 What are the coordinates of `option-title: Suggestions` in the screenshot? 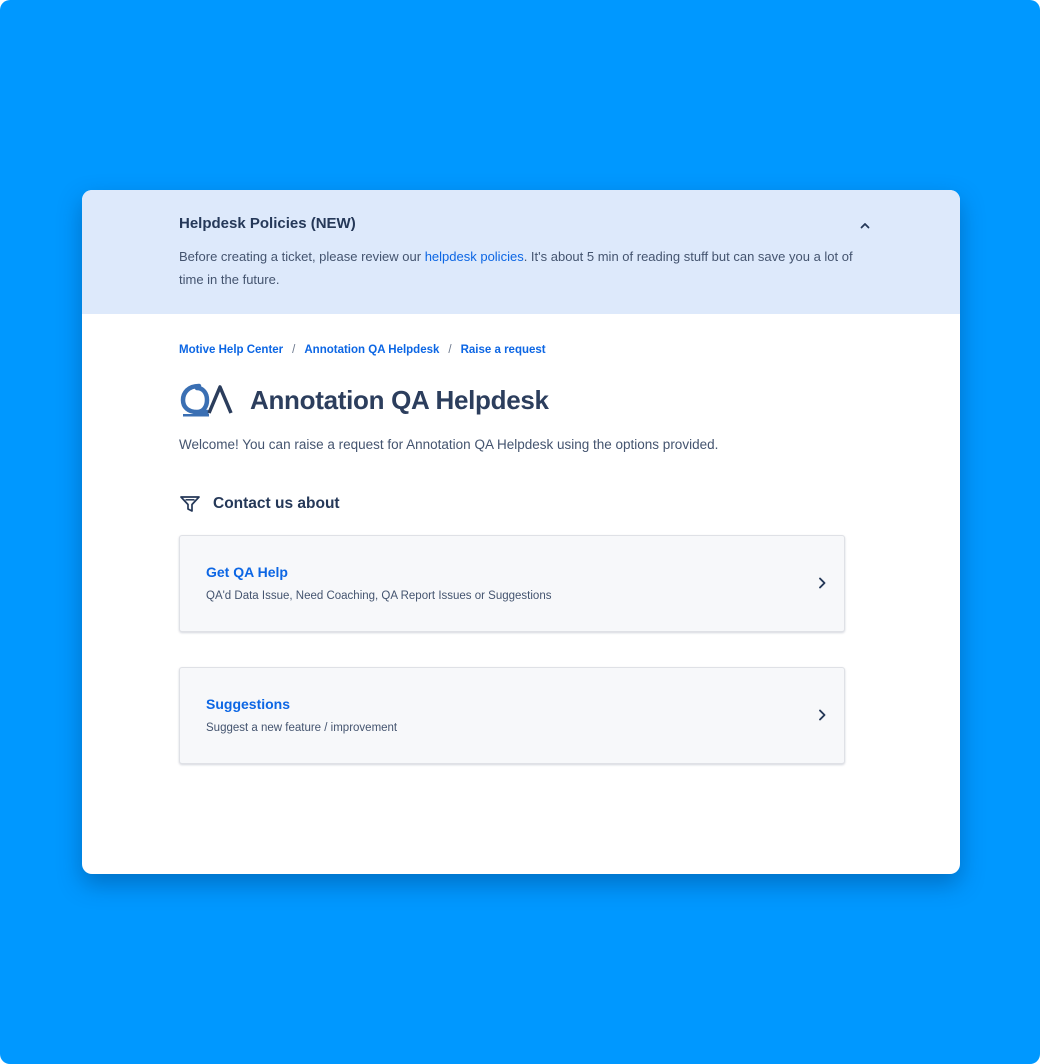 It's located at (248, 704).